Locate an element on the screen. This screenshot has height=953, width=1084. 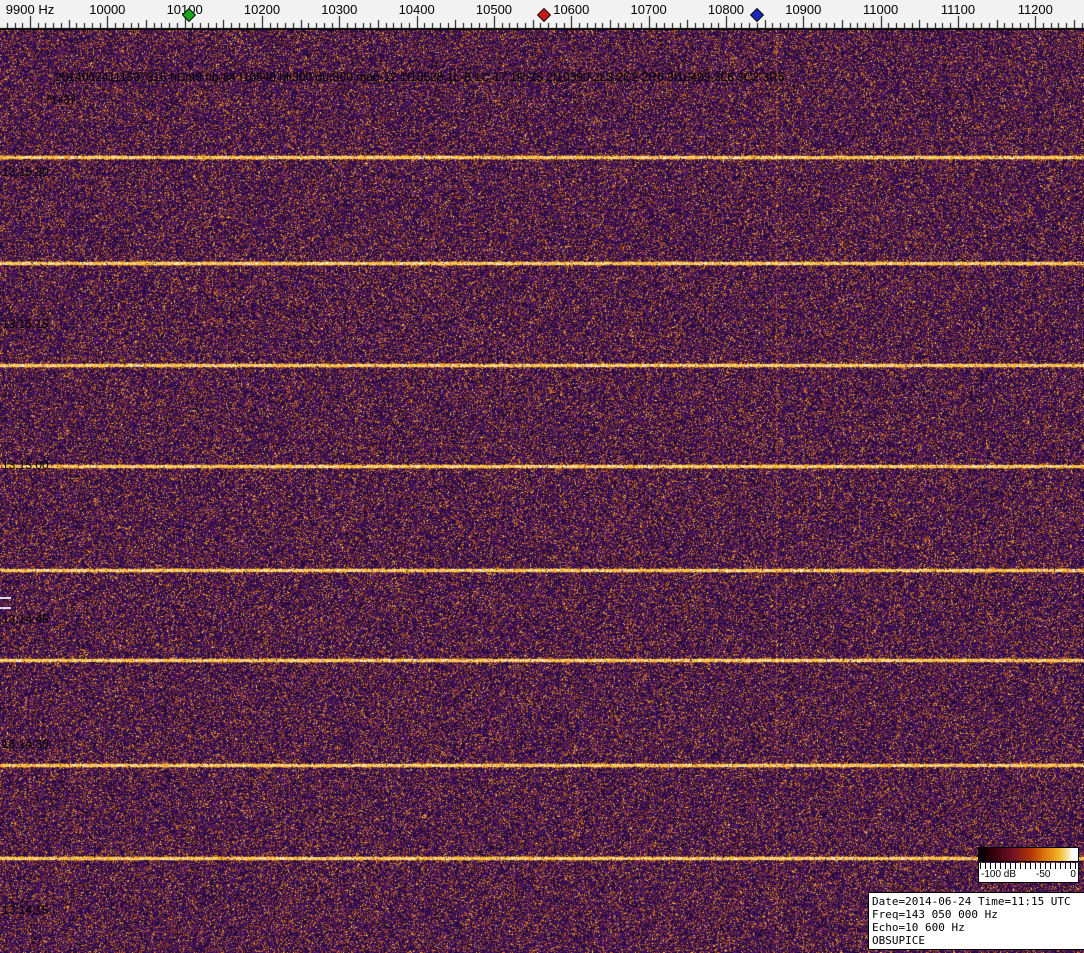
color-gradient-bar is located at coordinates (1028, 854).